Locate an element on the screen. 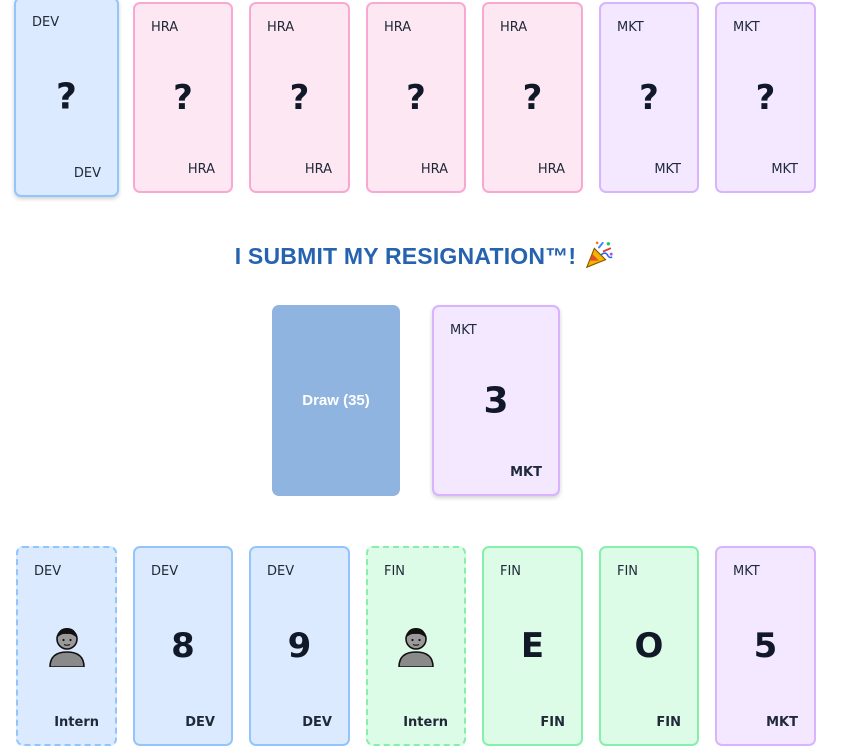 This screenshot has height=746, width=849. party-popper-icon is located at coordinates (599, 255).